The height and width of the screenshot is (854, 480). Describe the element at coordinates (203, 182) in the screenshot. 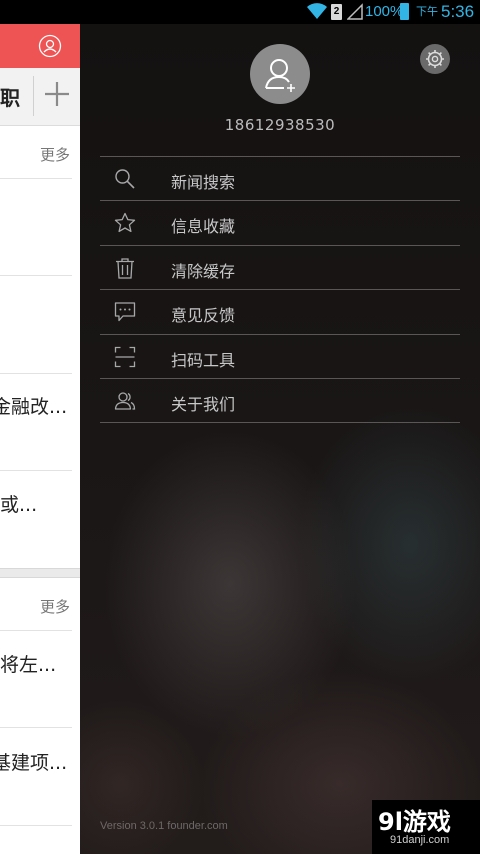

I see `menu-item-label: 新闻搜索` at that location.